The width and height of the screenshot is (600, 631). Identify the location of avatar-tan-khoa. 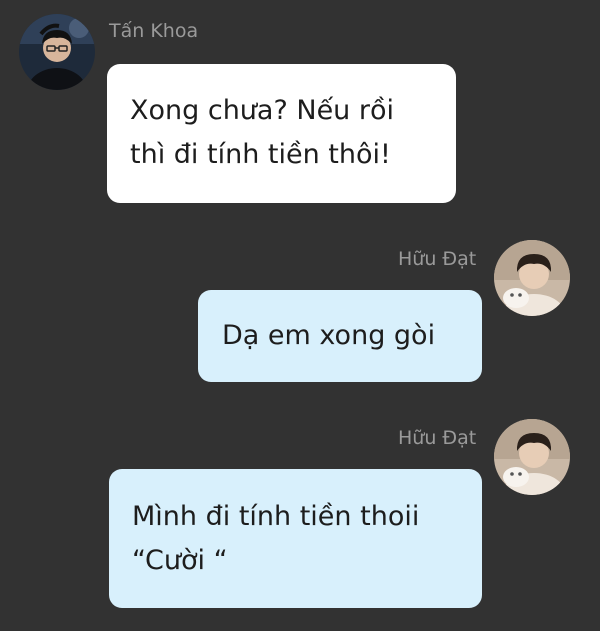
(57, 52).